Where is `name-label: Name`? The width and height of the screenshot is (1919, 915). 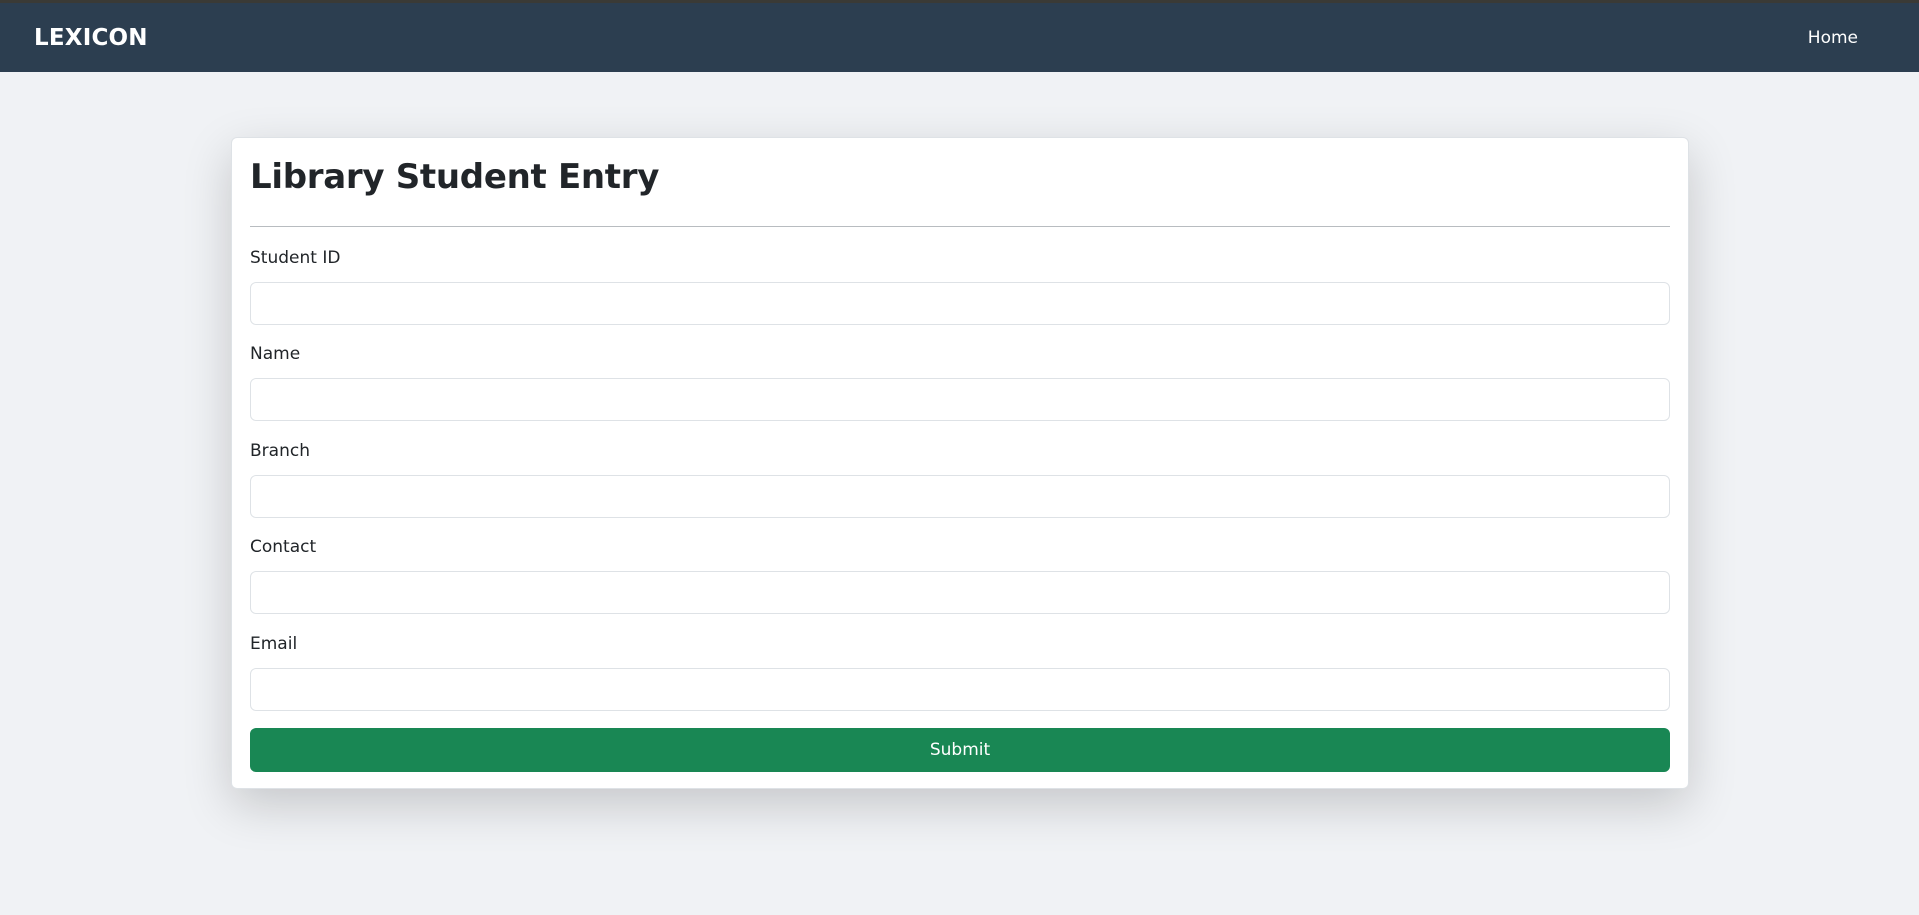
name-label: Name is located at coordinates (275, 354).